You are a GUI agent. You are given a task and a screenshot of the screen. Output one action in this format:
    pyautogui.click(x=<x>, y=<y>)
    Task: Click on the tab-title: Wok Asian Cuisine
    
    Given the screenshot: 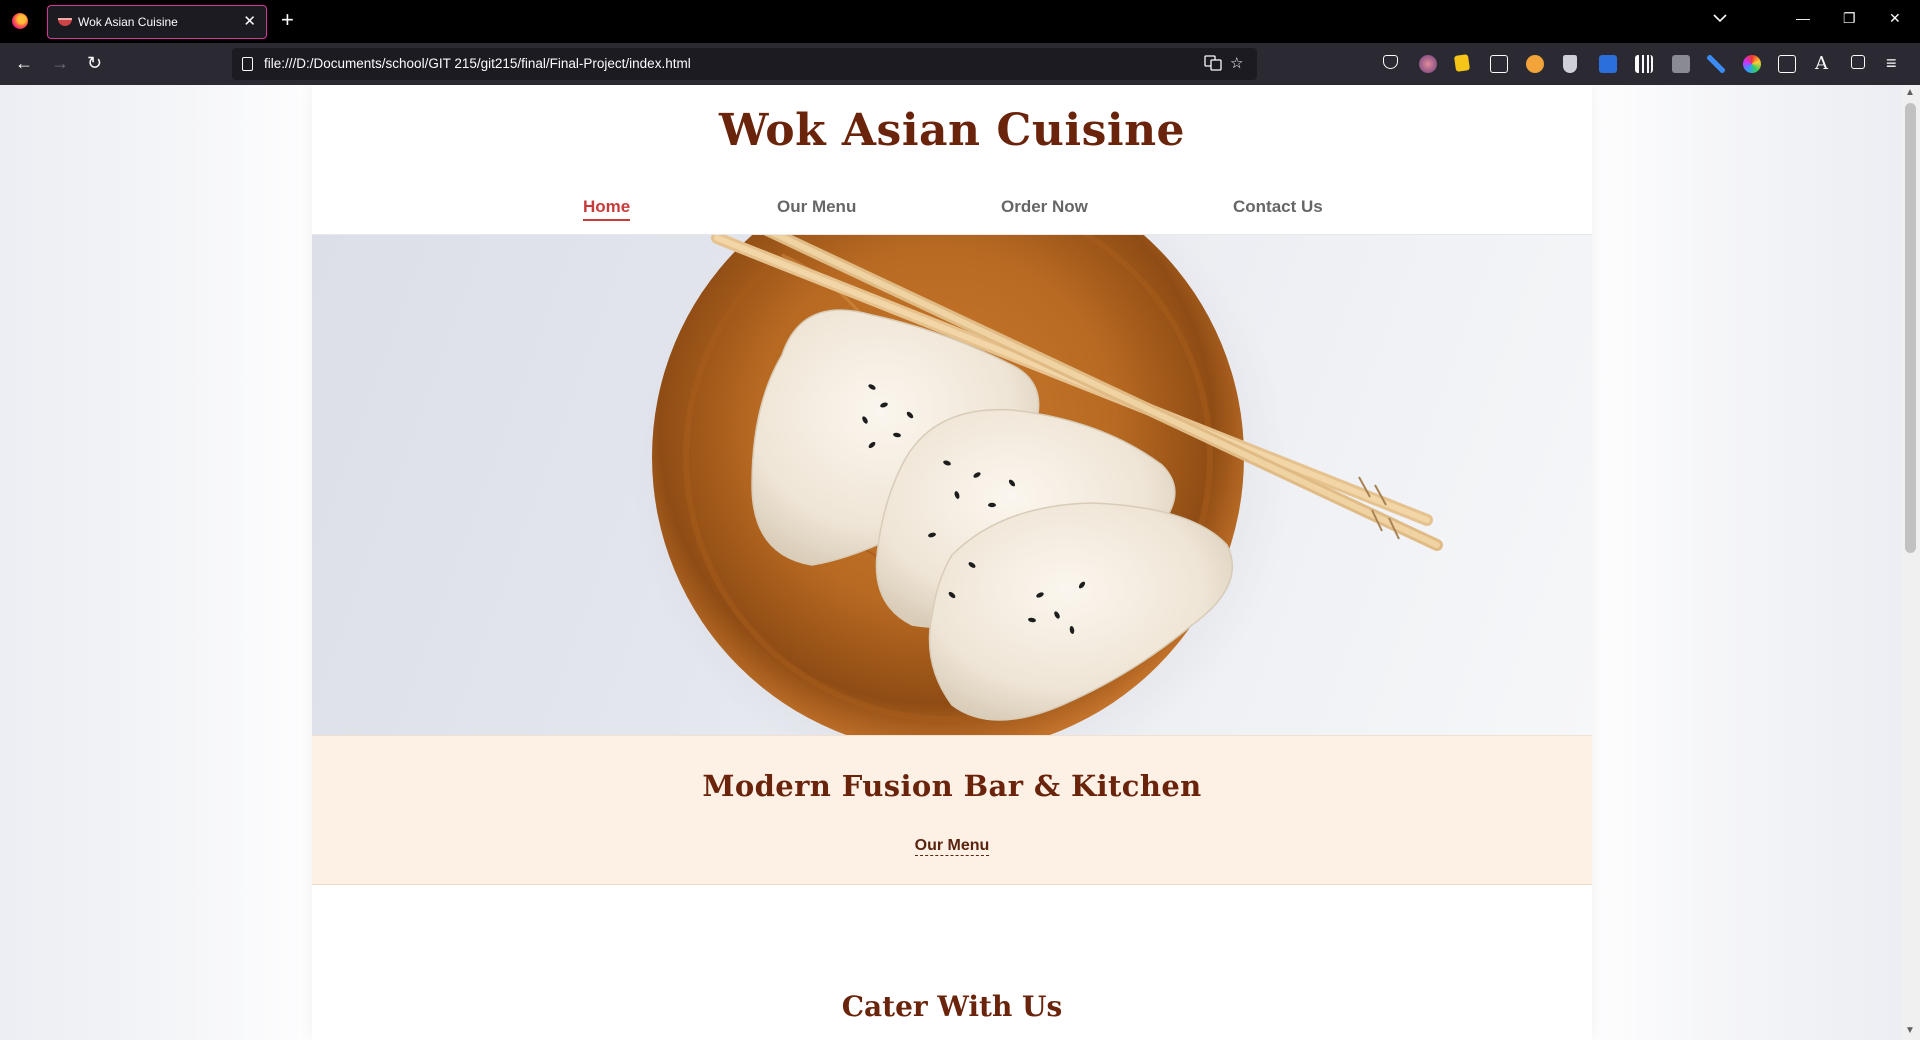 What is the action you would take?
    pyautogui.click(x=128, y=22)
    